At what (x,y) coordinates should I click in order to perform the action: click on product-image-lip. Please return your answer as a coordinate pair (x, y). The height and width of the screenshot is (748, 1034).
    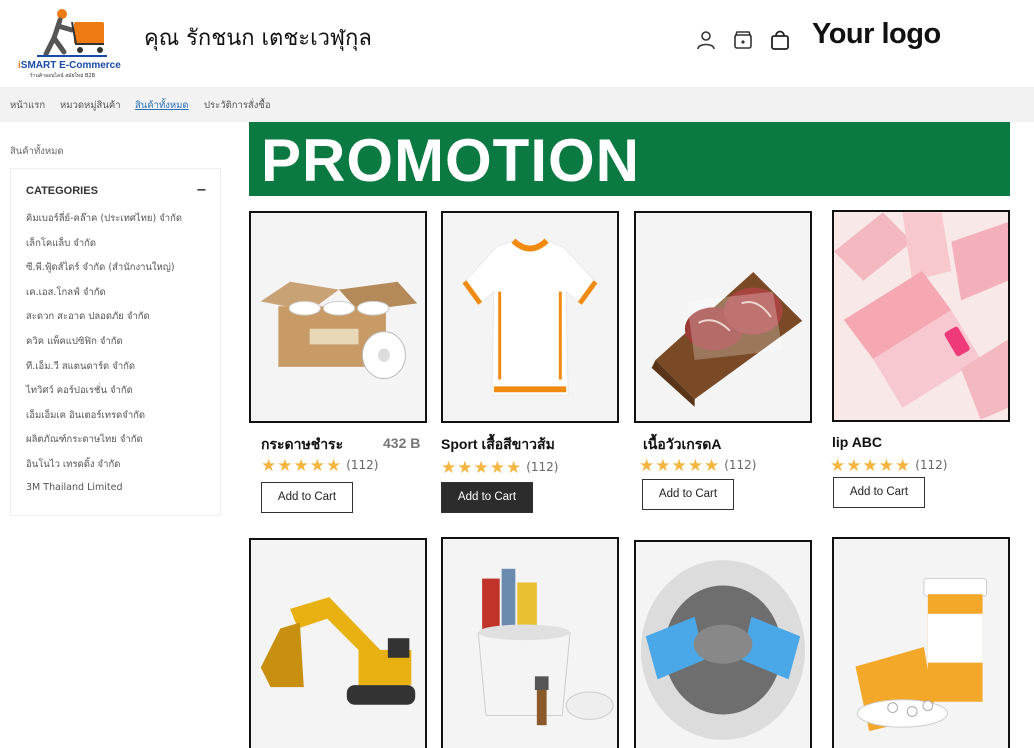
    Looking at the image, I should click on (921, 316).